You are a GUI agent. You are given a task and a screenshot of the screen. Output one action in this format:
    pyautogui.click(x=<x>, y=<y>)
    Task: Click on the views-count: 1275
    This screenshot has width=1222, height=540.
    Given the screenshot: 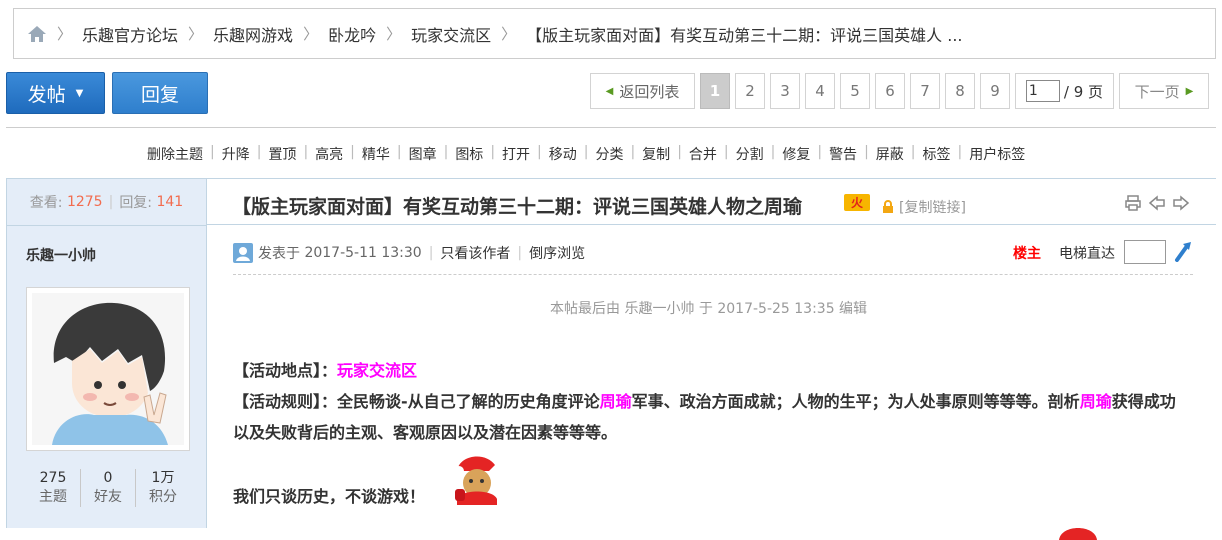 What is the action you would take?
    pyautogui.click(x=84, y=202)
    